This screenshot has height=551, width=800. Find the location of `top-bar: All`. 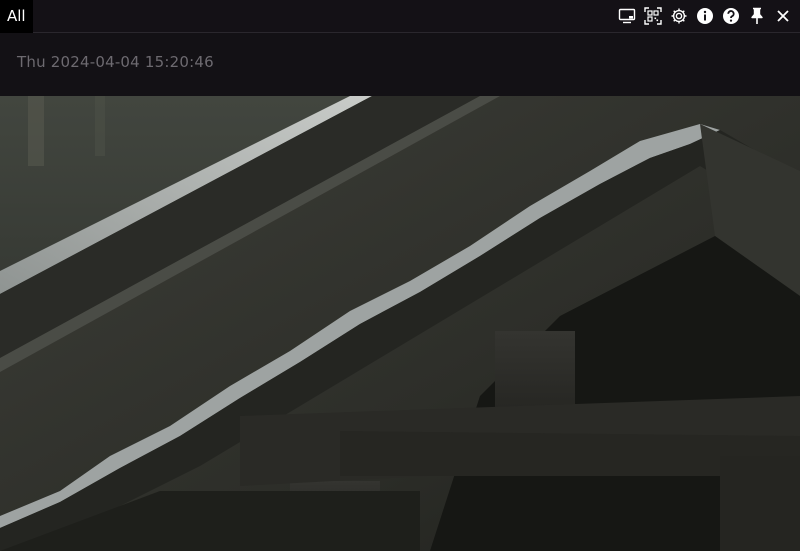

top-bar: All is located at coordinates (400, 16).